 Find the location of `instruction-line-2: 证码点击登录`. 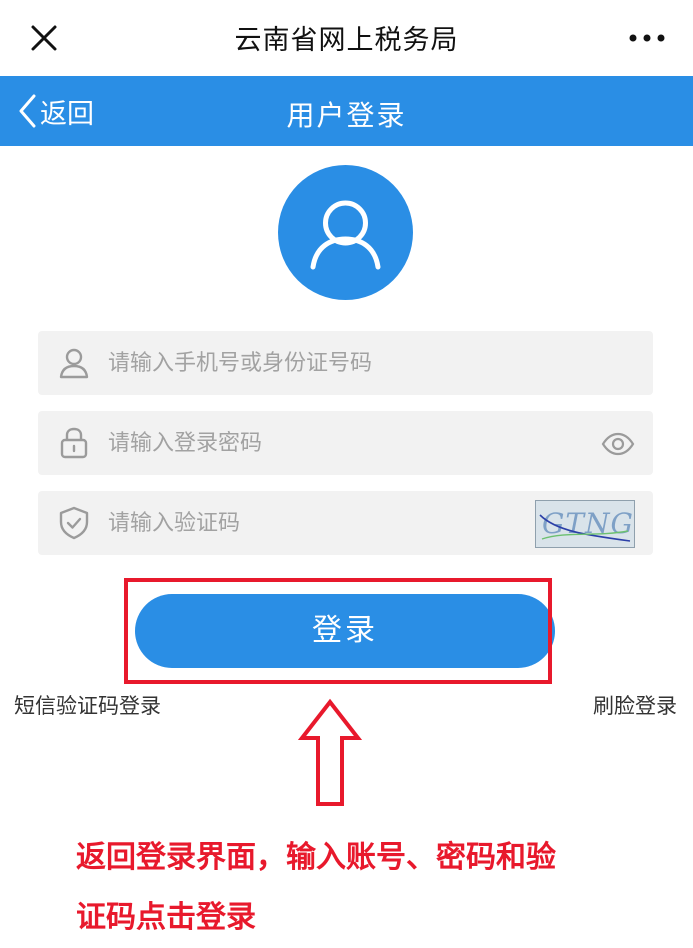

instruction-line-2: 证码点击登录 is located at coordinates (166, 917).